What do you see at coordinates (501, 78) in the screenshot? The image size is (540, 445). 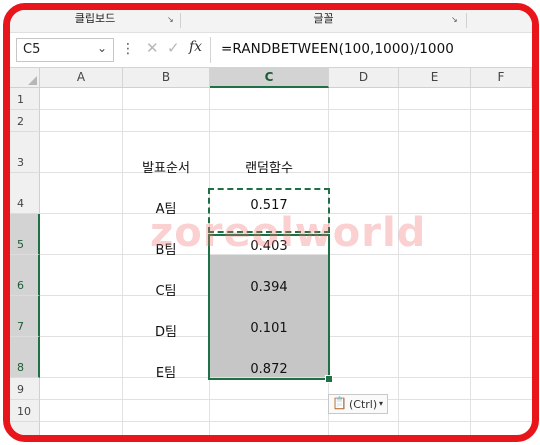 I see `column-header-f: F` at bounding box center [501, 78].